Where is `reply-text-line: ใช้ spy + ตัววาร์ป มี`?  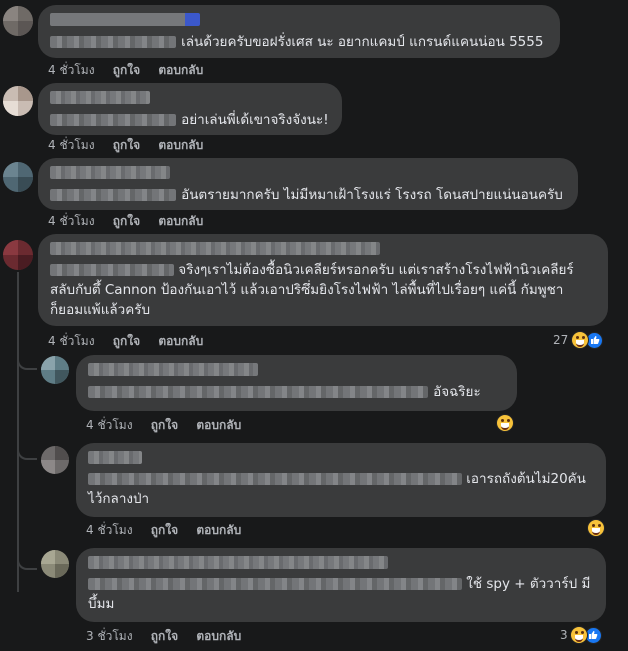 reply-text-line: ใช้ spy + ตัววาร์ป มี is located at coordinates (528, 584).